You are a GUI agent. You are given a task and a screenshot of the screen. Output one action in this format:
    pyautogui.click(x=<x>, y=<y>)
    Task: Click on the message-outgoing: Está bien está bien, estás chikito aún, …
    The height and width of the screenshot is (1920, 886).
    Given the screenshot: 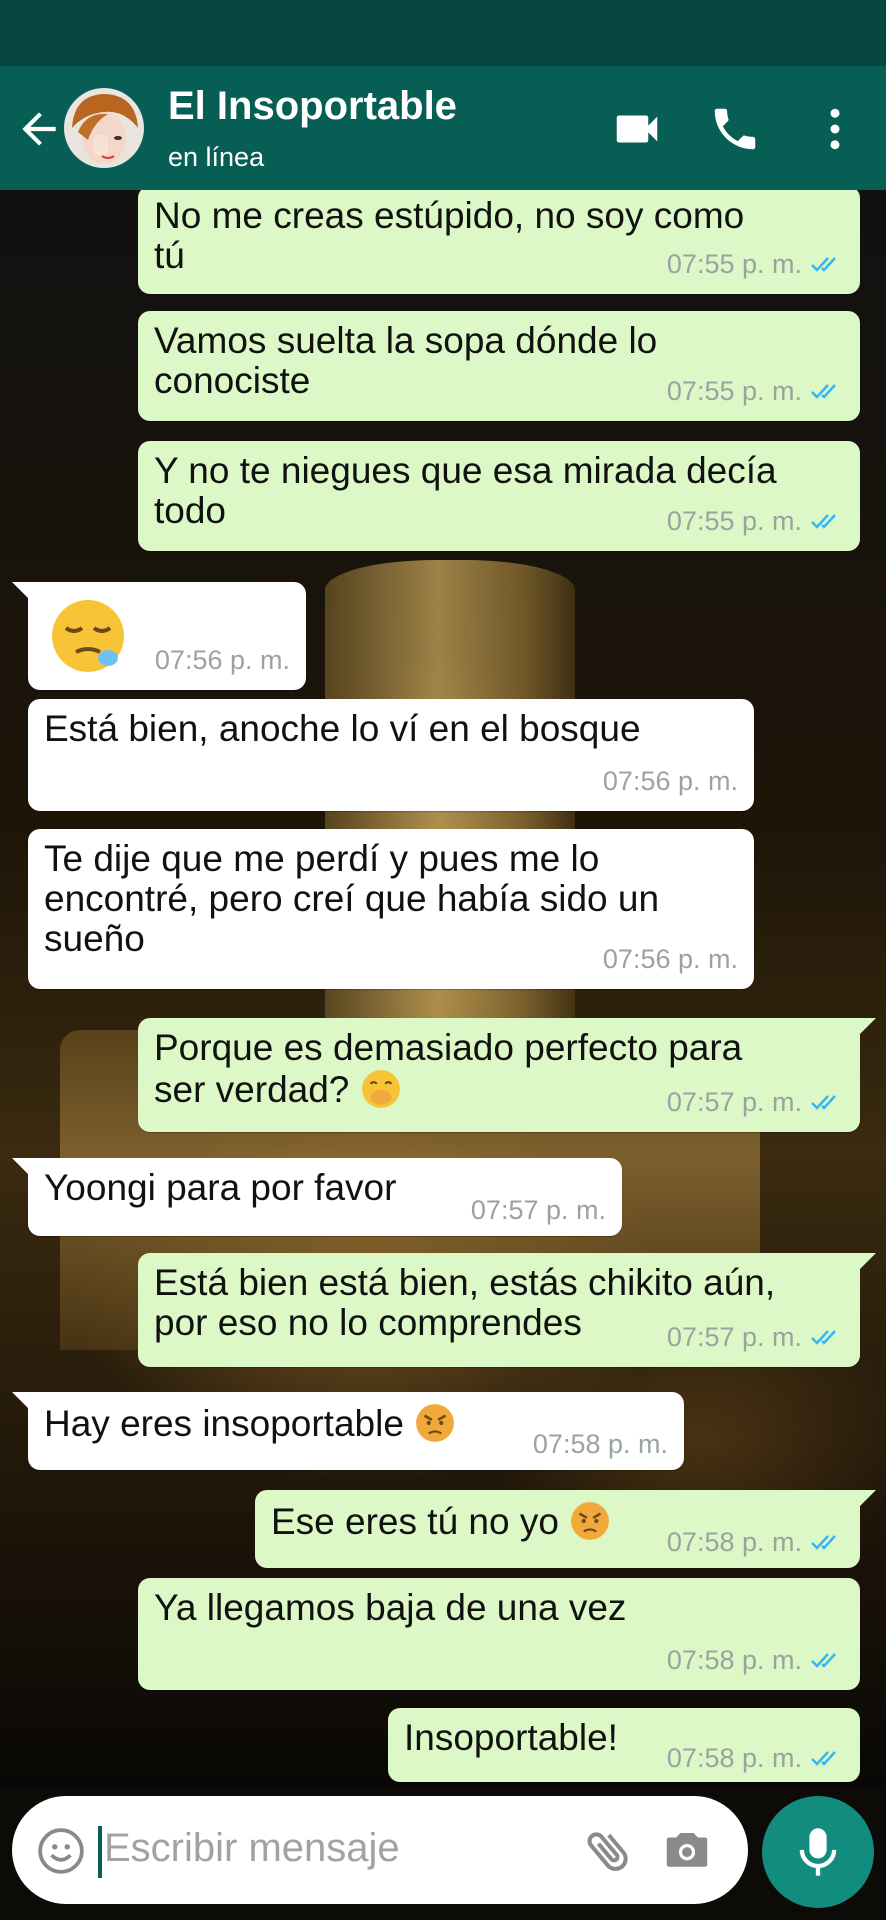 What is the action you would take?
    pyautogui.click(x=507, y=1310)
    